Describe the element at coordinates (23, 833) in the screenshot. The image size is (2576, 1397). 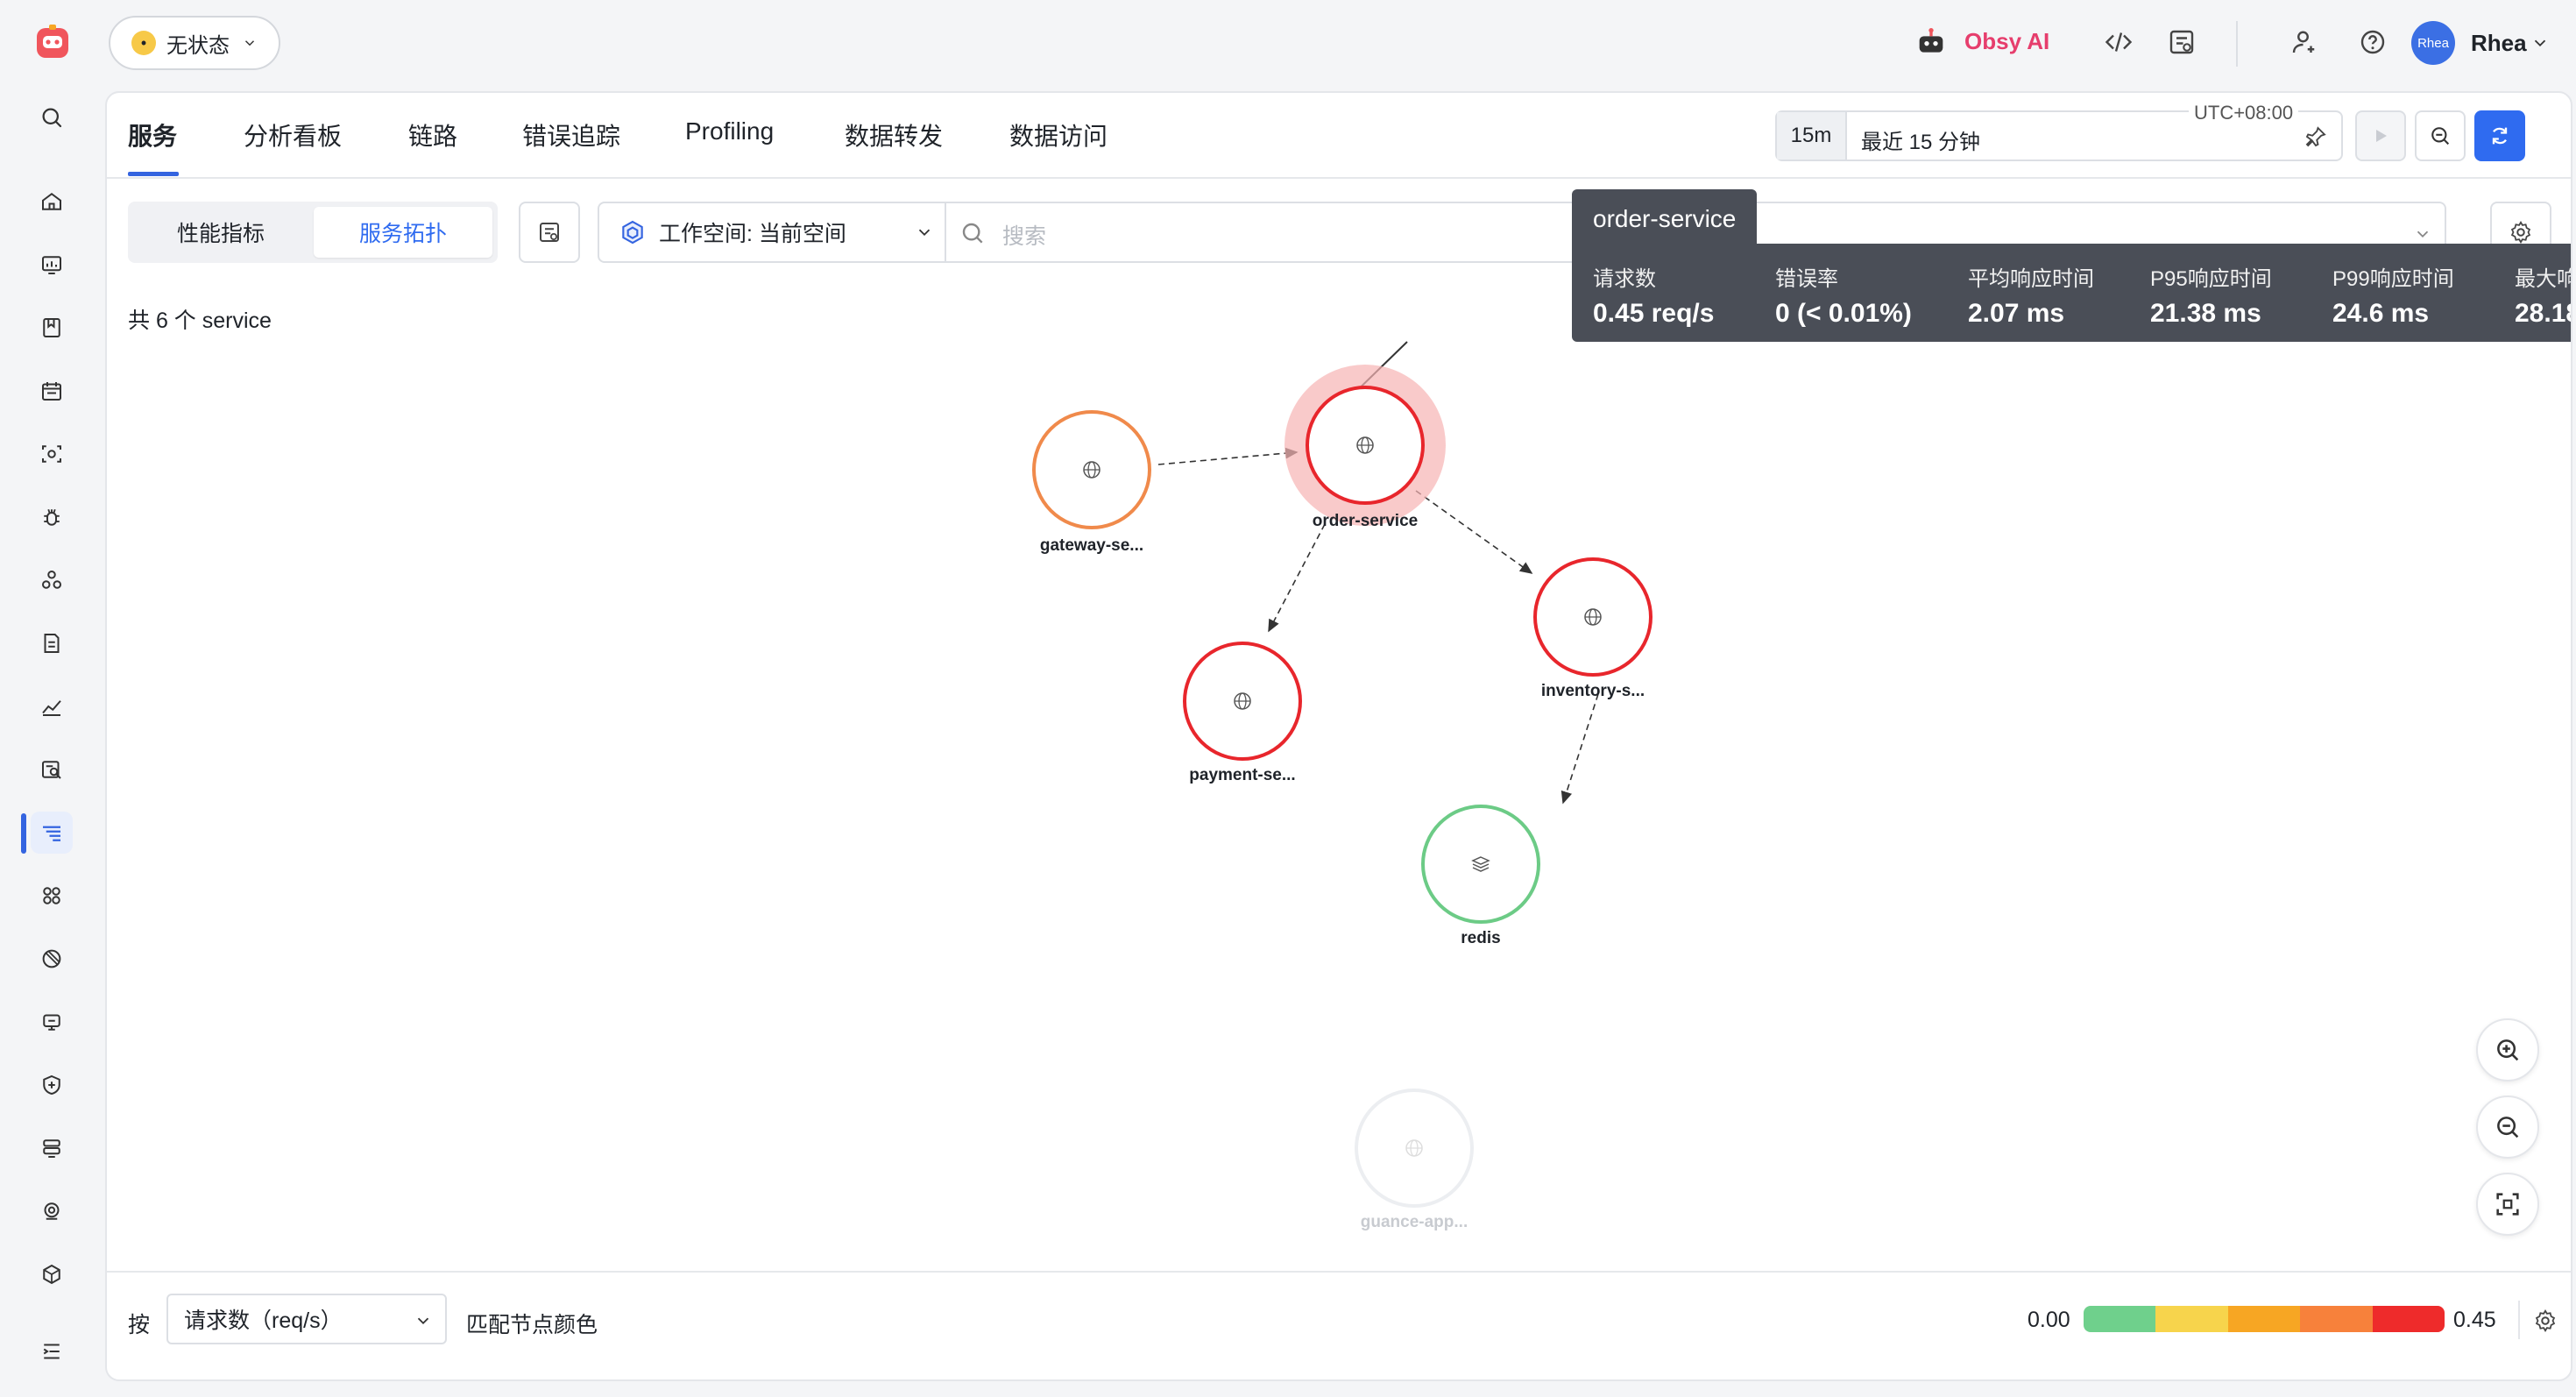
I see `active-indicator` at that location.